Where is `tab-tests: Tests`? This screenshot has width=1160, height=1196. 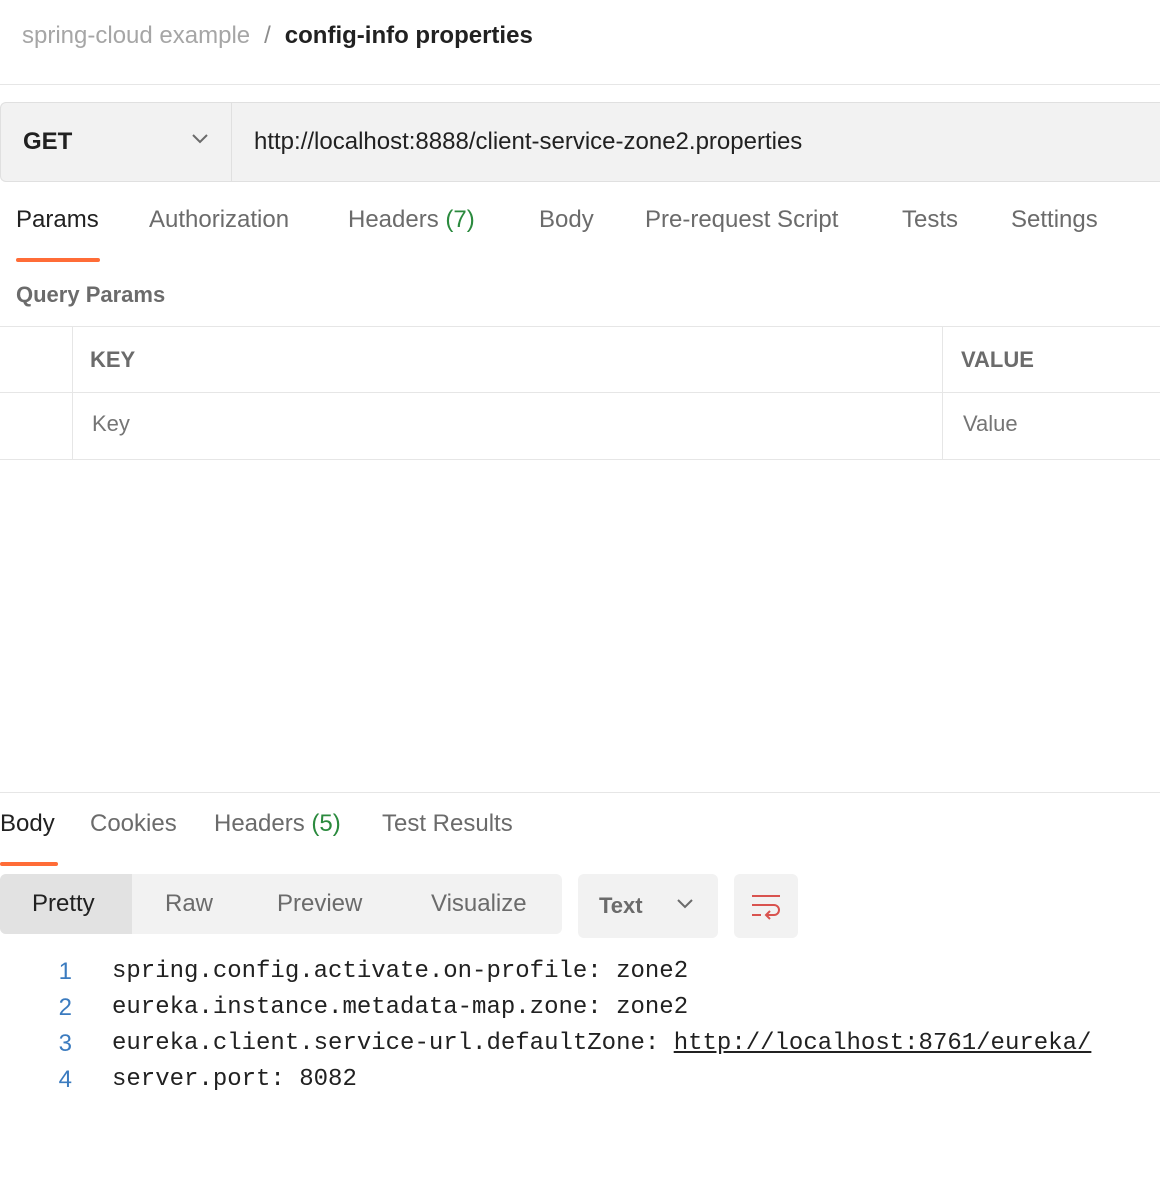 tab-tests: Tests is located at coordinates (930, 232).